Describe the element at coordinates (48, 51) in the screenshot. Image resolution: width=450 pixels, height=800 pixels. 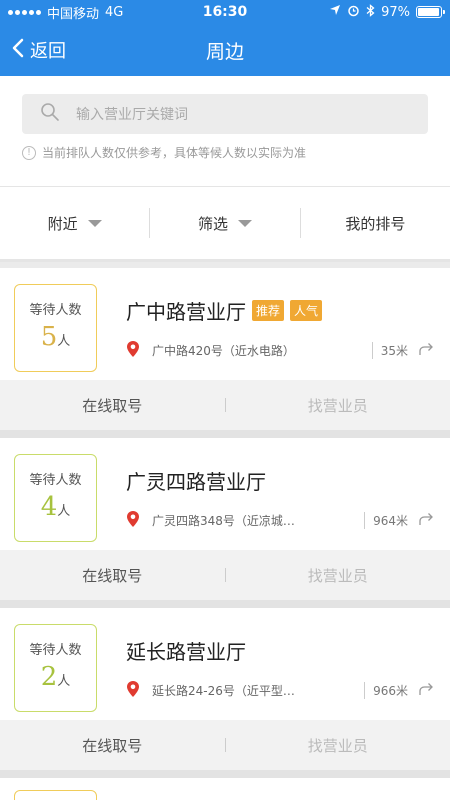
I see `back-label: 返回` at that location.